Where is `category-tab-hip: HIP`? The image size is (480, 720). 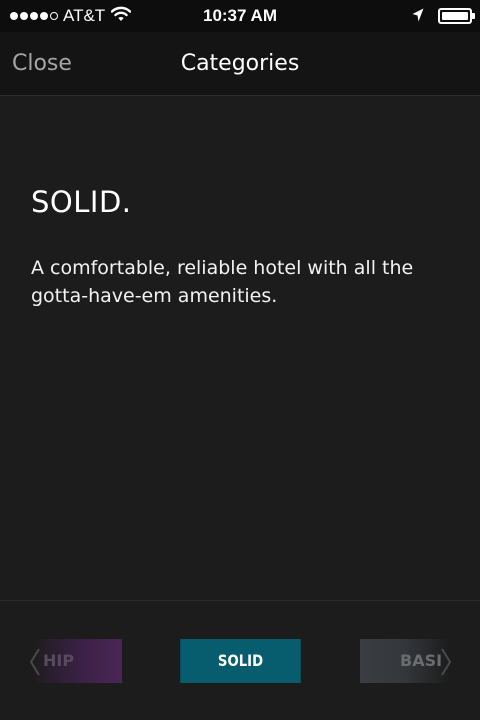 category-tab-hip: HIP is located at coordinates (76, 661).